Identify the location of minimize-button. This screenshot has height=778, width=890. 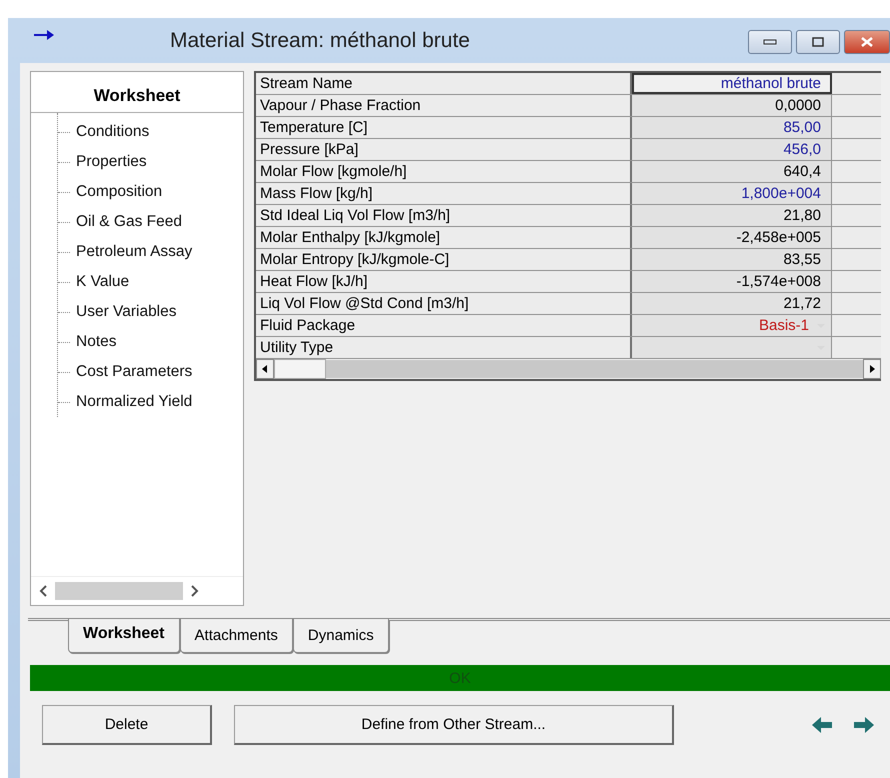
(770, 42).